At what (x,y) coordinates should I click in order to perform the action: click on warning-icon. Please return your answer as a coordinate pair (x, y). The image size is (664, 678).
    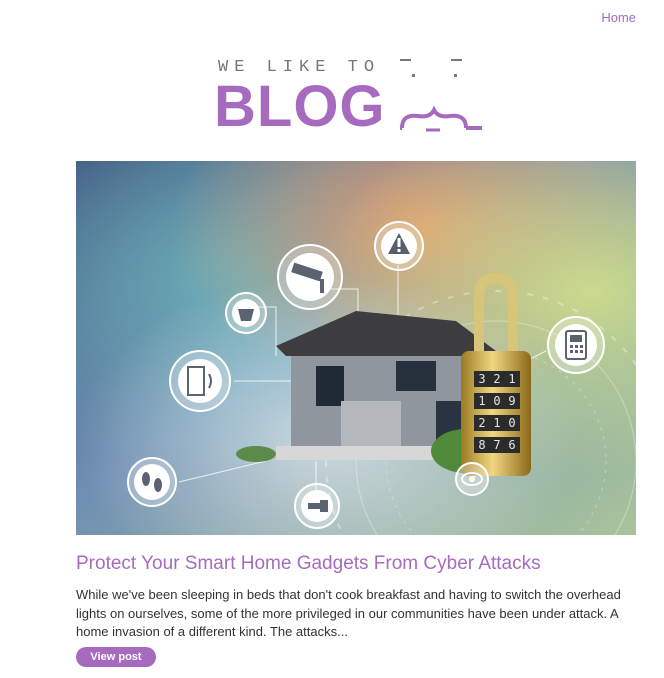
    Looking at the image, I should click on (399, 246).